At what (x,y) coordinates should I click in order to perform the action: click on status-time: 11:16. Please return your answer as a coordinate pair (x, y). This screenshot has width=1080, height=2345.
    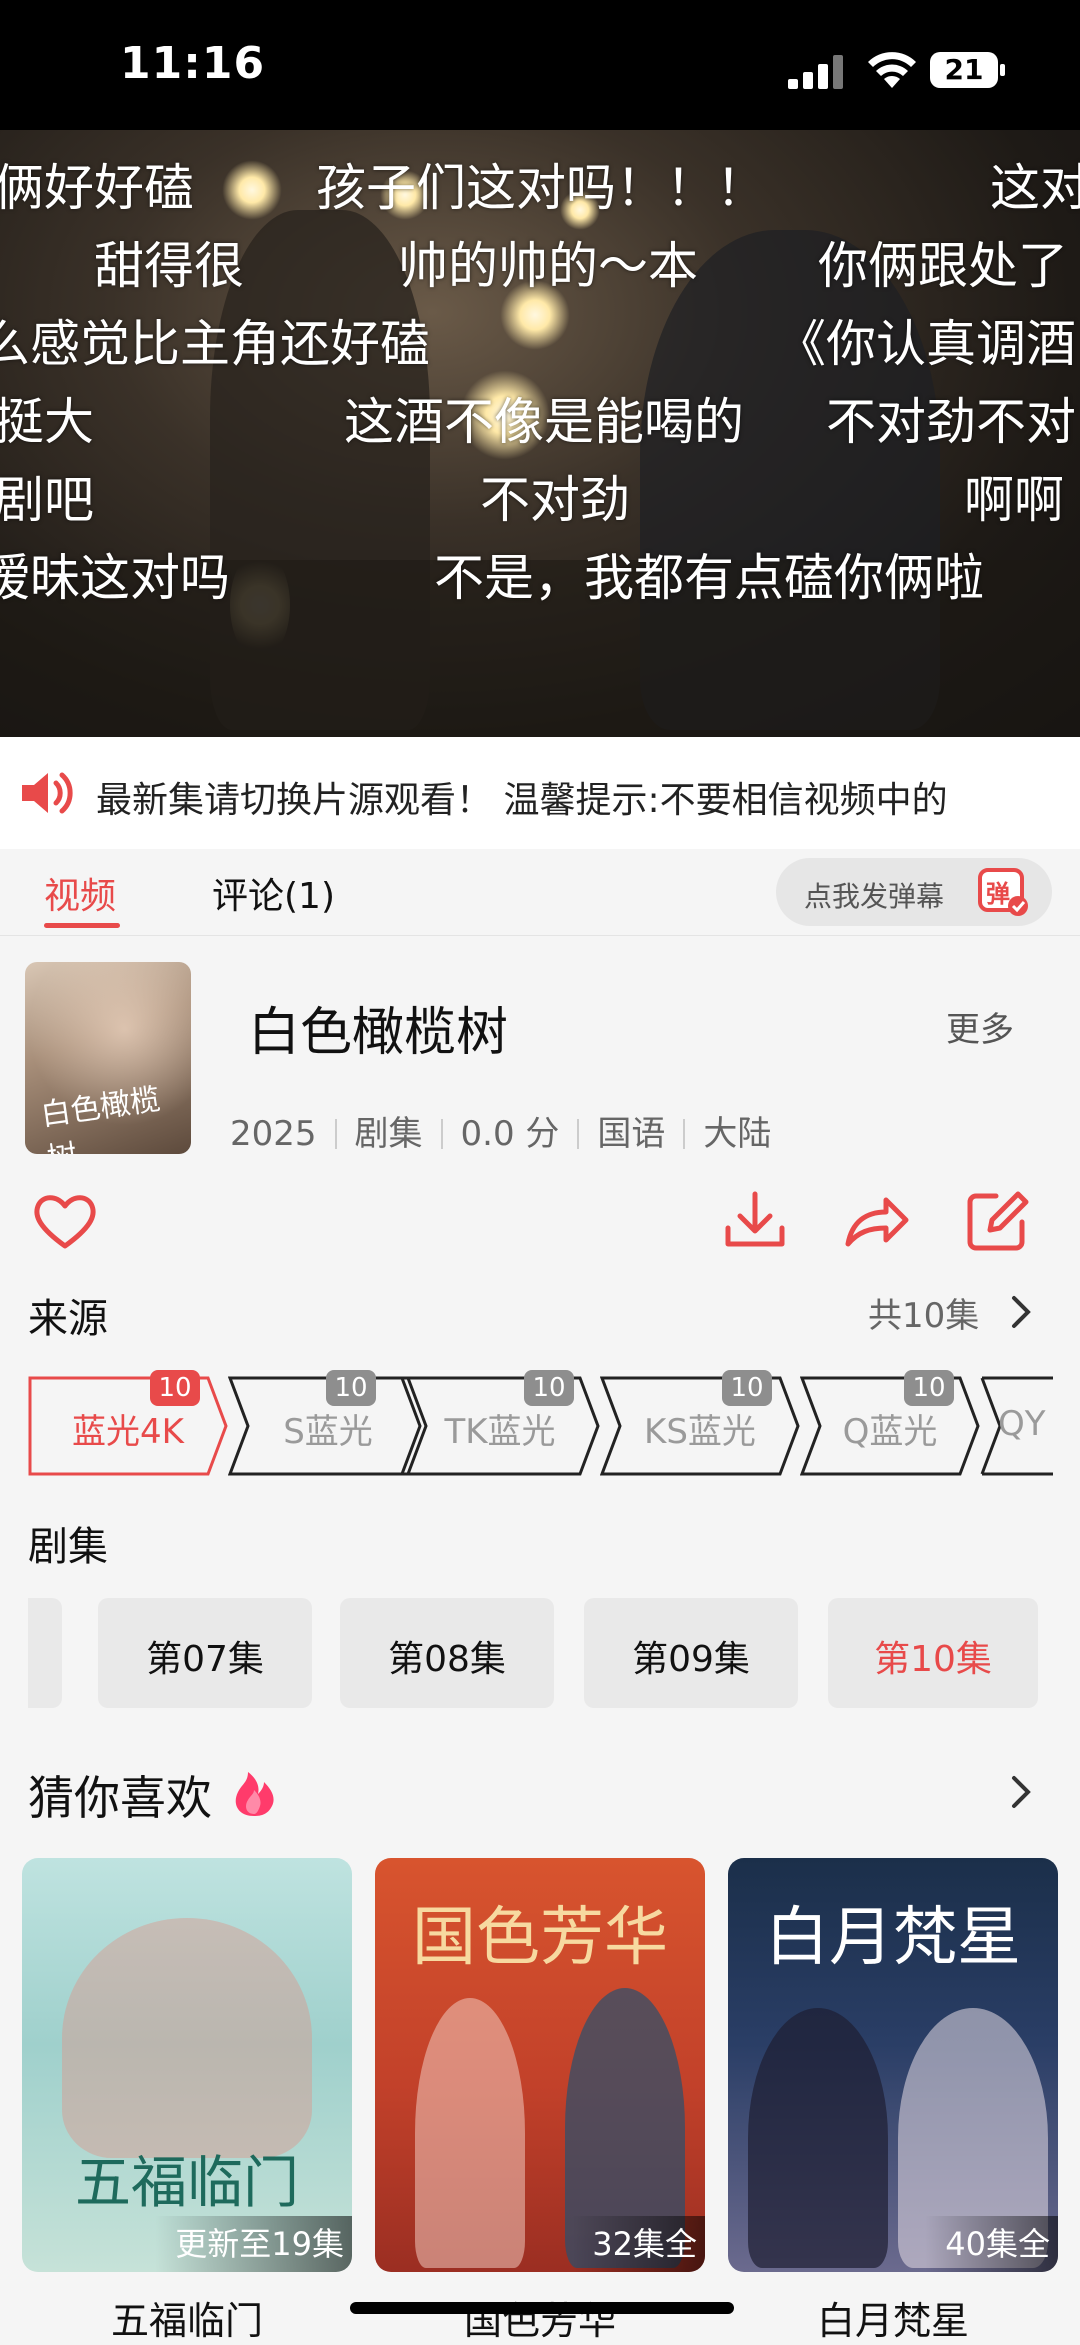
    Looking at the image, I should click on (193, 63).